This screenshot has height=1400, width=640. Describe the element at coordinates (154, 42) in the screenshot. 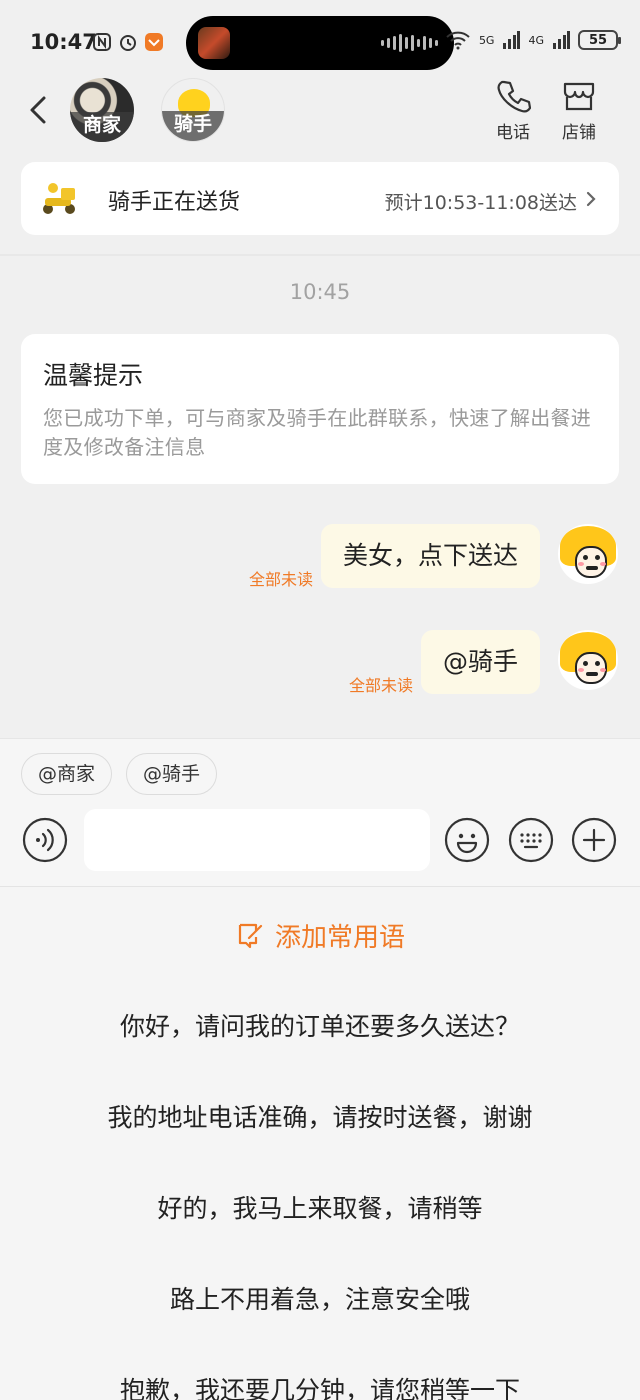

I see `app-badge-icon` at that location.